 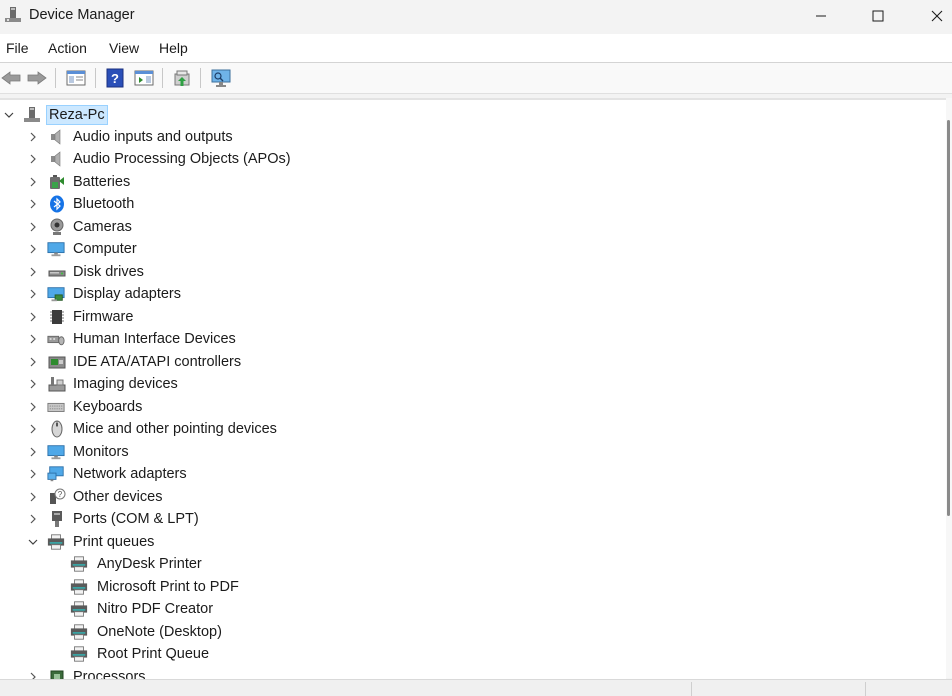 I want to click on tree-device-label: Nitro PDF Creator, so click(x=155, y=609).